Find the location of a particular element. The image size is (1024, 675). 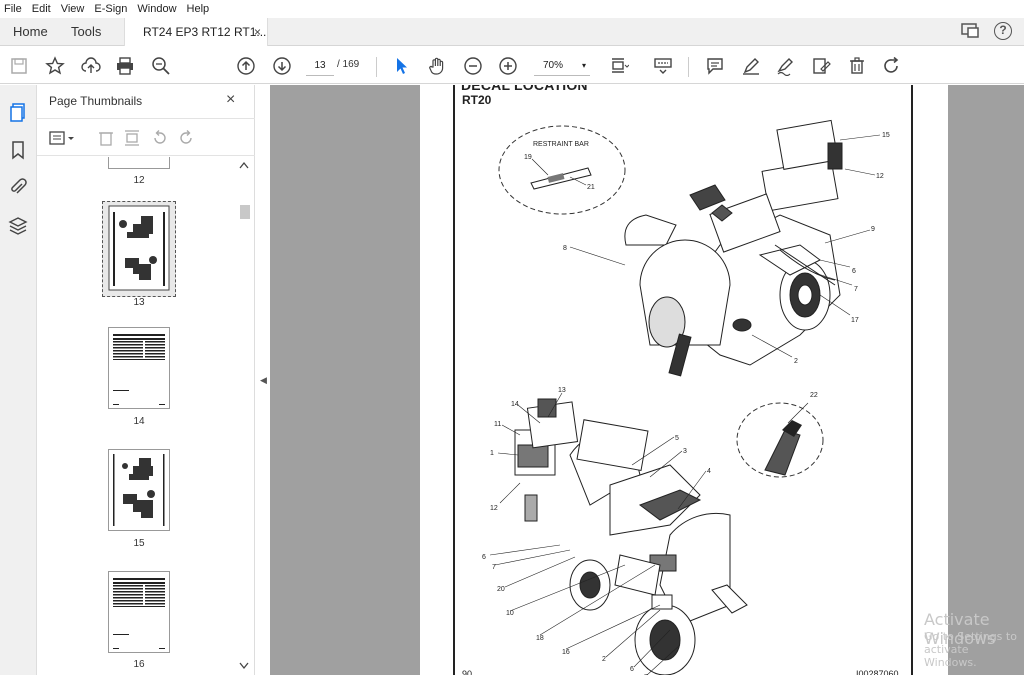

callout-label: 8 is located at coordinates (565, 248).